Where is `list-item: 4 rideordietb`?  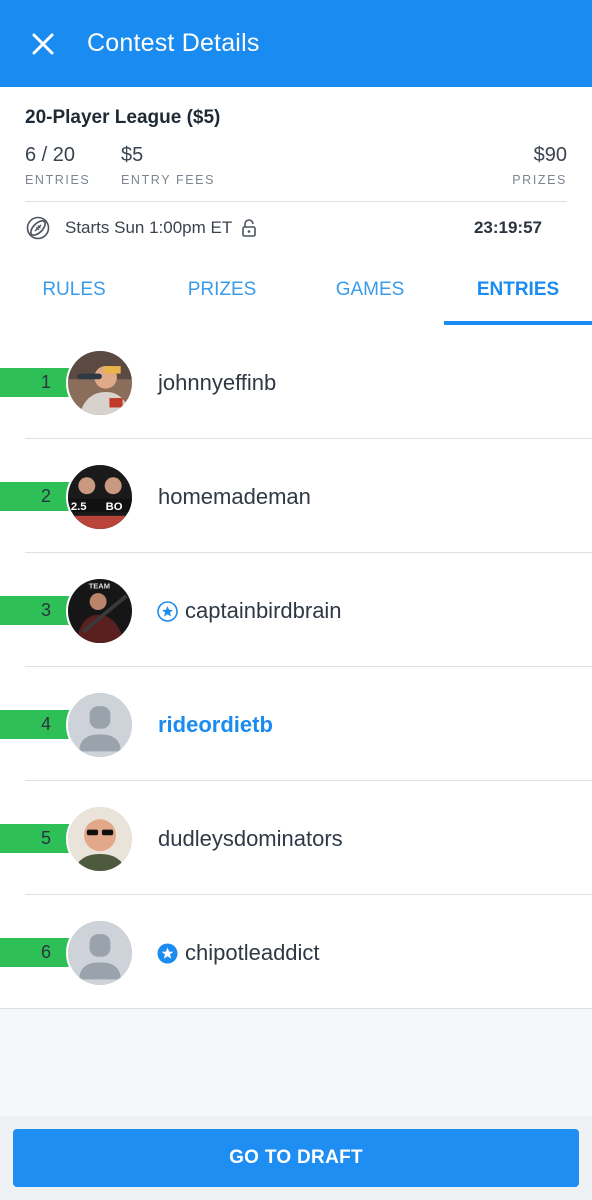 list-item: 4 rideordietb is located at coordinates (296, 724).